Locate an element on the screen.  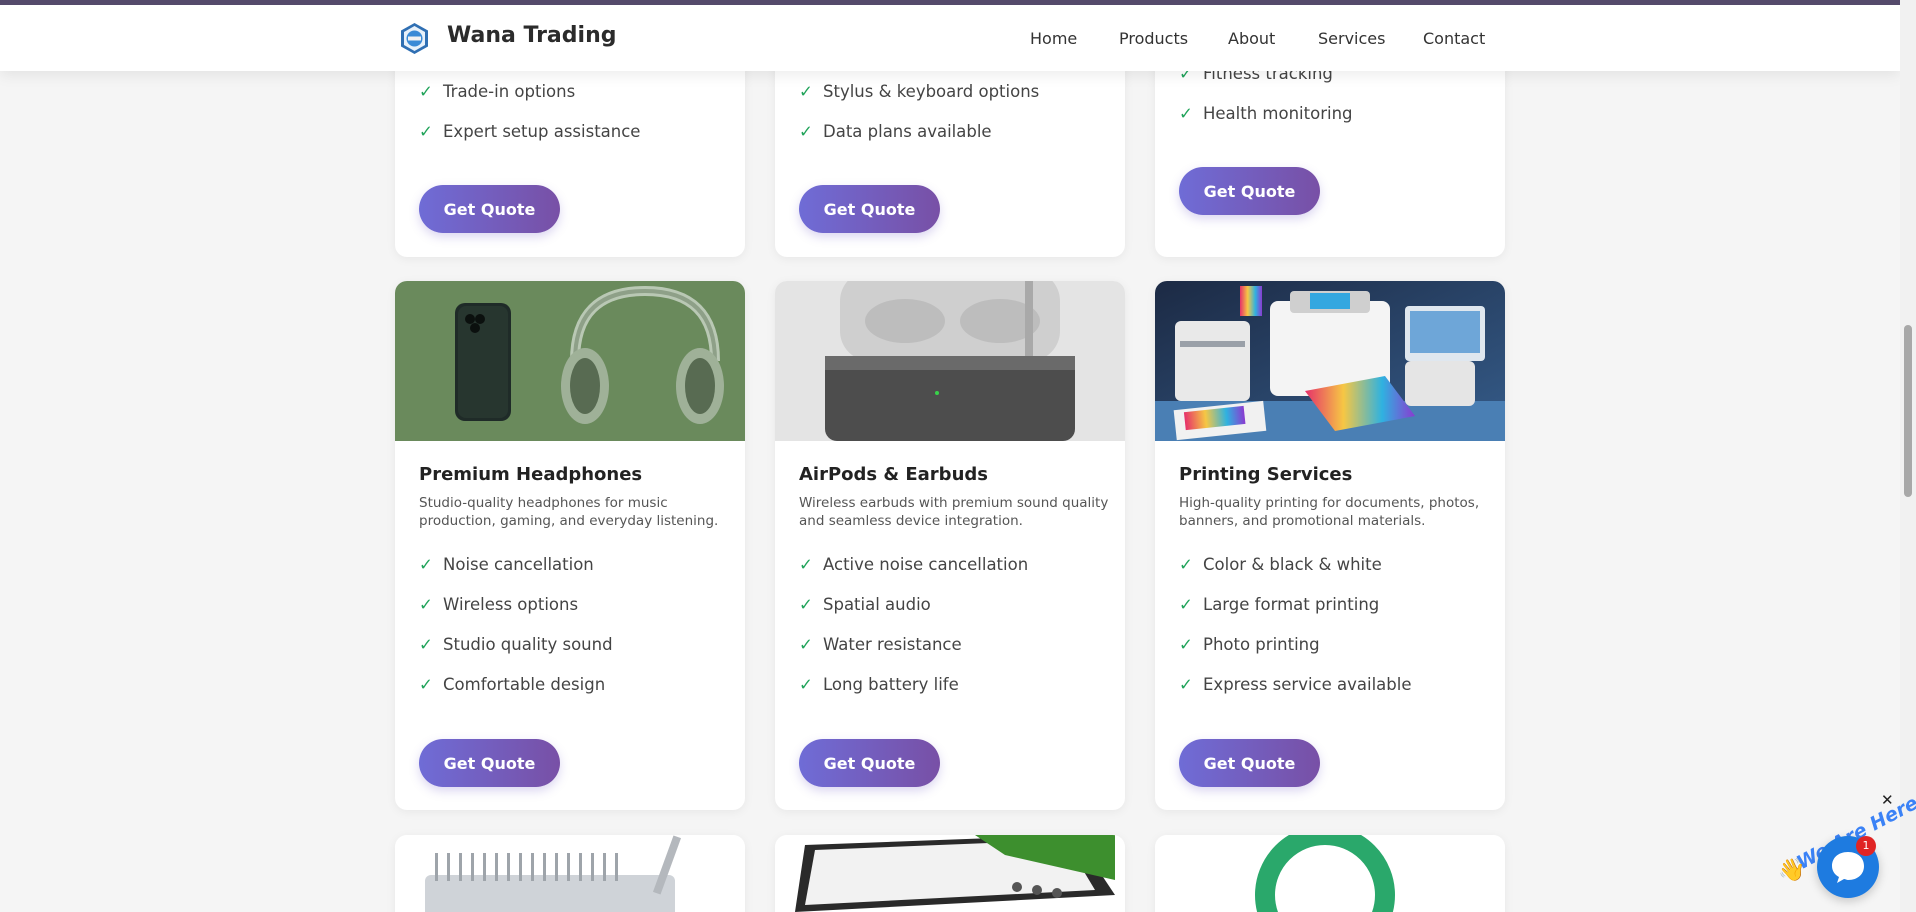
feature-item: ✓ Expert setup assistance is located at coordinates (530, 131).